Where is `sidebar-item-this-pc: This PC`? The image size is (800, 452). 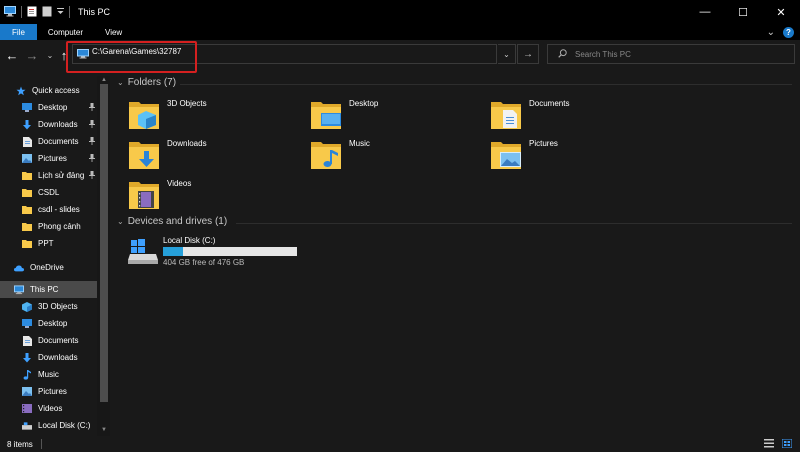 sidebar-item-this-pc: This PC is located at coordinates (48, 289).